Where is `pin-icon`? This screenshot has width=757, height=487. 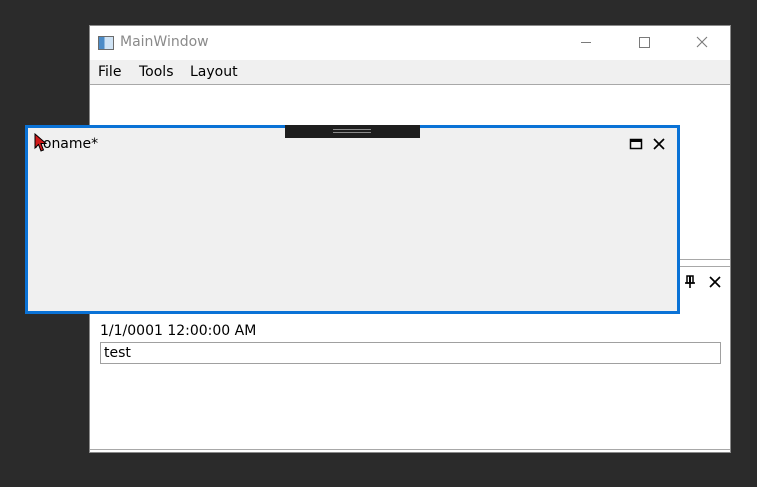
pin-icon is located at coordinates (690, 281).